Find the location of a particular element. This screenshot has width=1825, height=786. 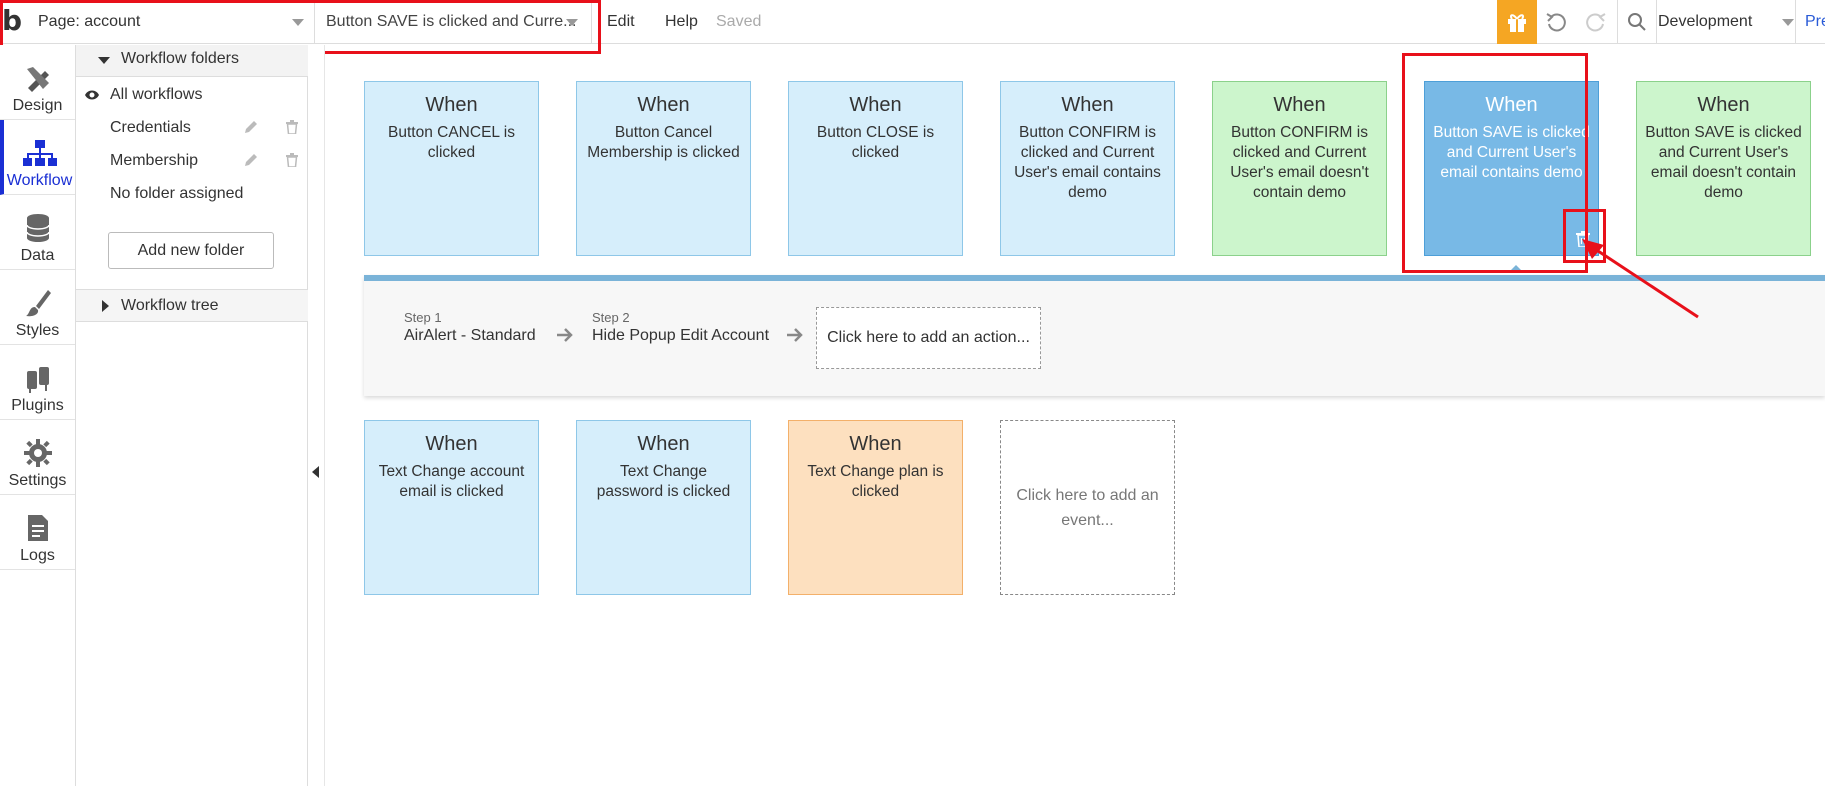

nav-label: Plugins is located at coordinates (37, 405).